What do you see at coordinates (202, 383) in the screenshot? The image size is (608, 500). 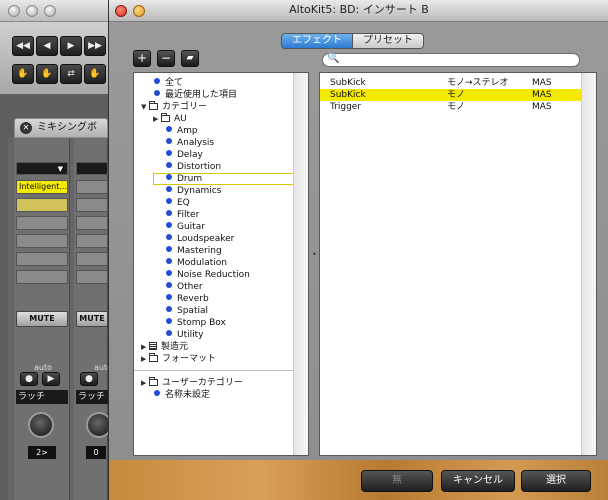 I see `tree-item-label: ユーザーカテゴリー` at bounding box center [202, 383].